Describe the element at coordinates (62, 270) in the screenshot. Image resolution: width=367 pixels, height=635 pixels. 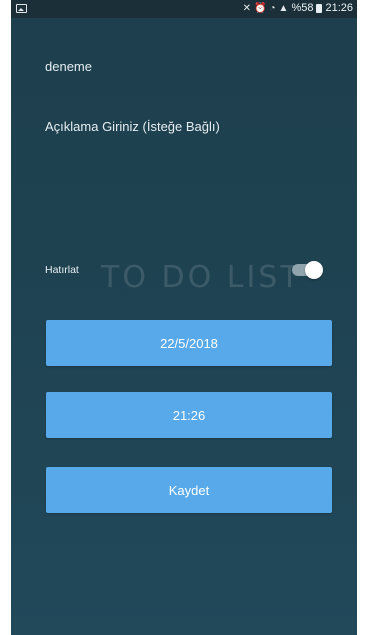
I see `remind-label: Hatırlat` at that location.